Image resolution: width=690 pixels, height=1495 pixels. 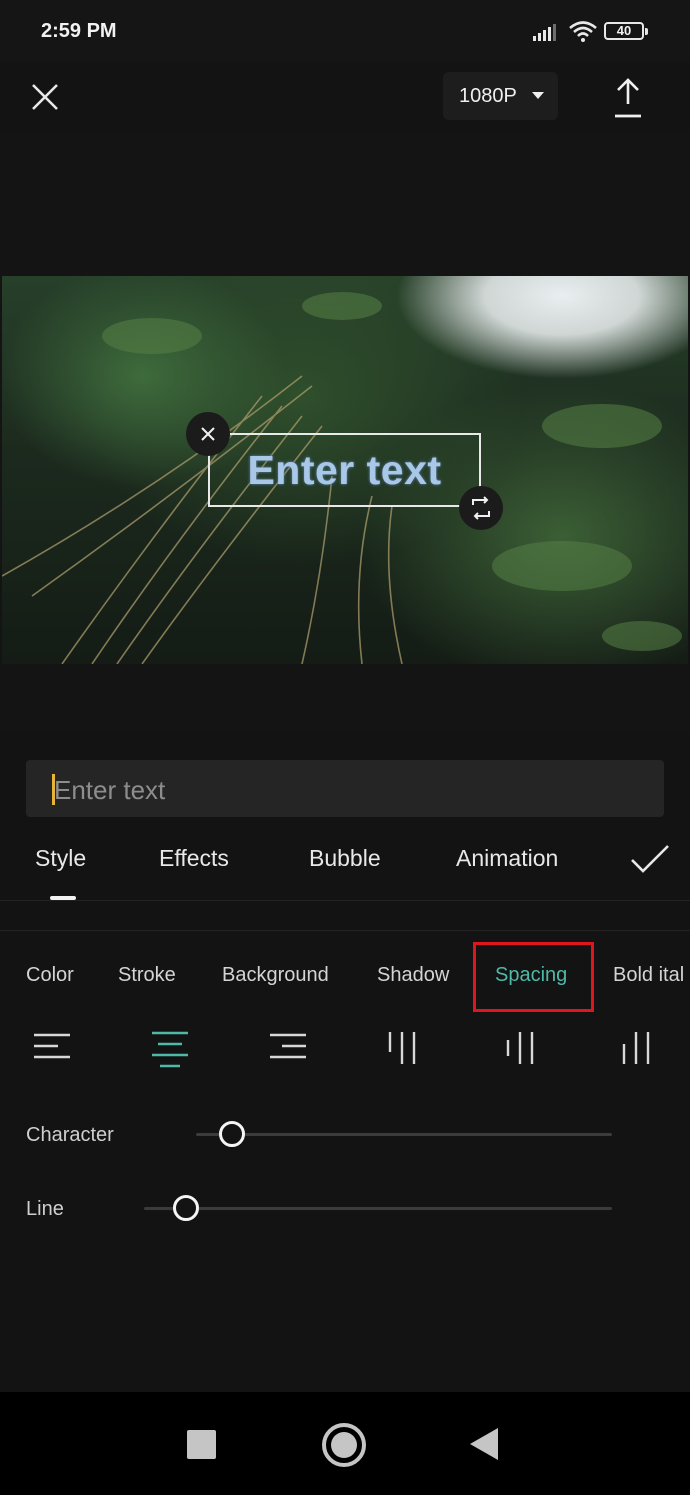 I want to click on close-button, so click(x=45, y=97).